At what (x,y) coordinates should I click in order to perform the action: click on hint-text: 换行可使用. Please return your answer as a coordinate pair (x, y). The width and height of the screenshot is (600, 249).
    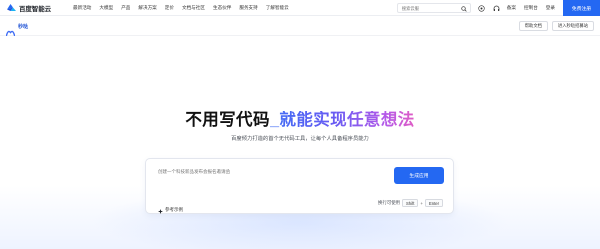
    Looking at the image, I should click on (389, 202).